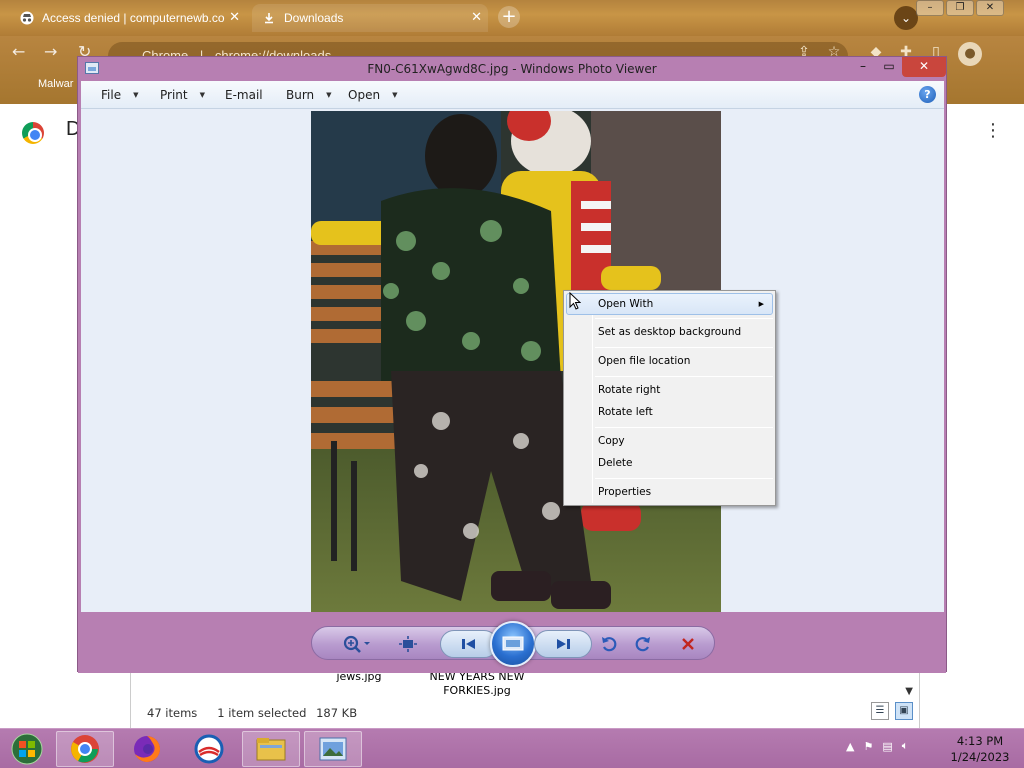 Image resolution: width=1024 pixels, height=768 pixels. I want to click on restore-button: ❐, so click(960, 8).